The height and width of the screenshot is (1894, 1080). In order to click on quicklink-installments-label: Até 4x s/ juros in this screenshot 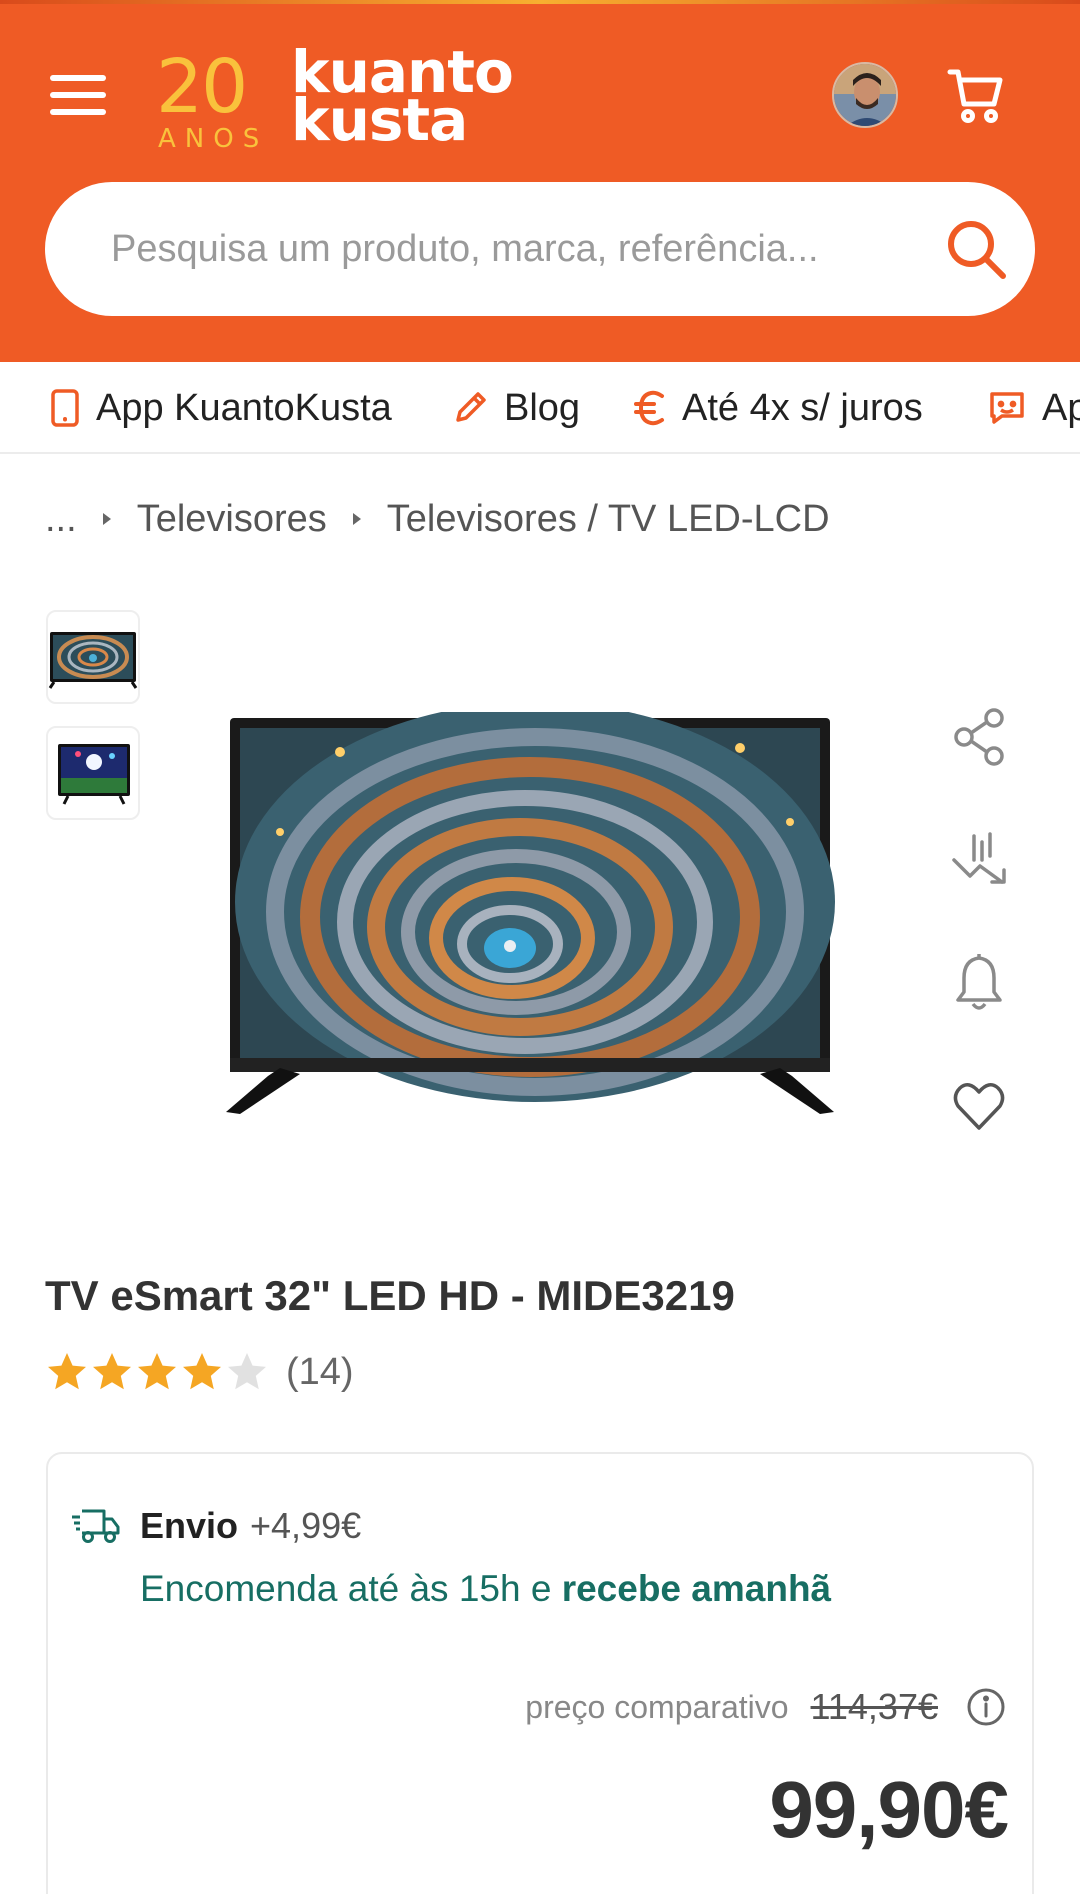, I will do `click(802, 407)`.